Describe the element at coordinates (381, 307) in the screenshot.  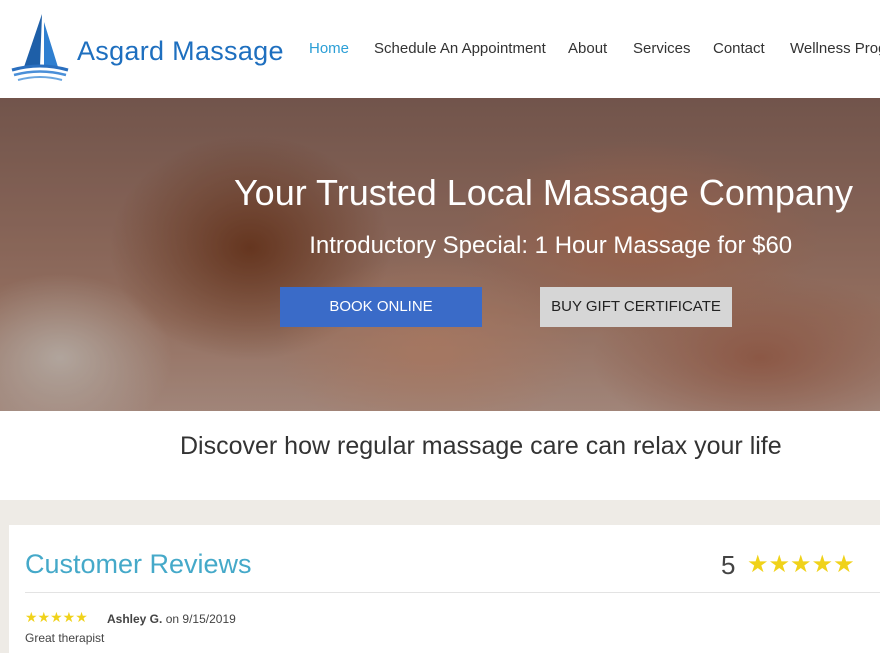
I see `book-online-button: BOOK ONLINE` at that location.